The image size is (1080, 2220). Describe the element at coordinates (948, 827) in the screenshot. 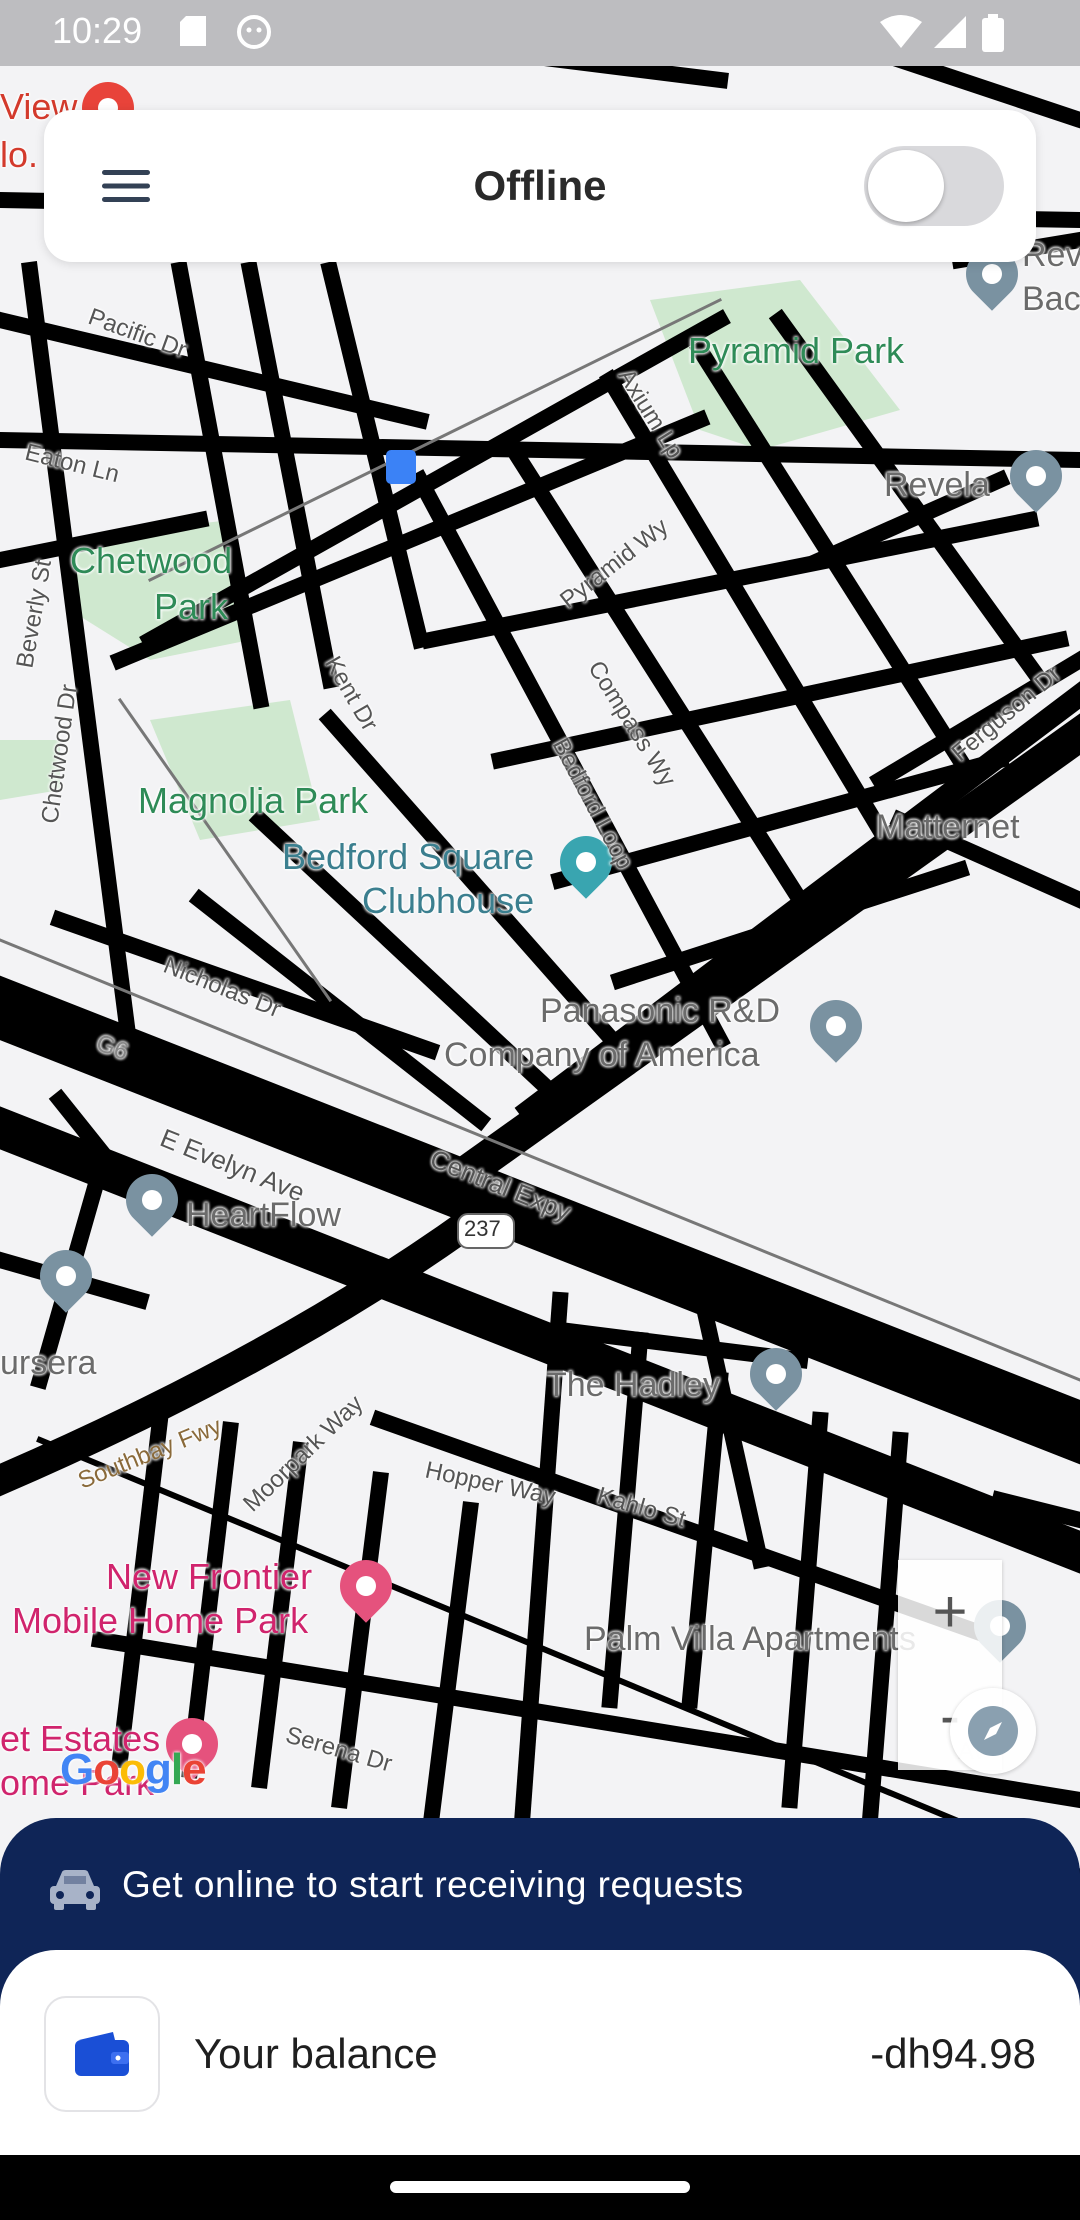

I see `map-label: Matternet` at that location.